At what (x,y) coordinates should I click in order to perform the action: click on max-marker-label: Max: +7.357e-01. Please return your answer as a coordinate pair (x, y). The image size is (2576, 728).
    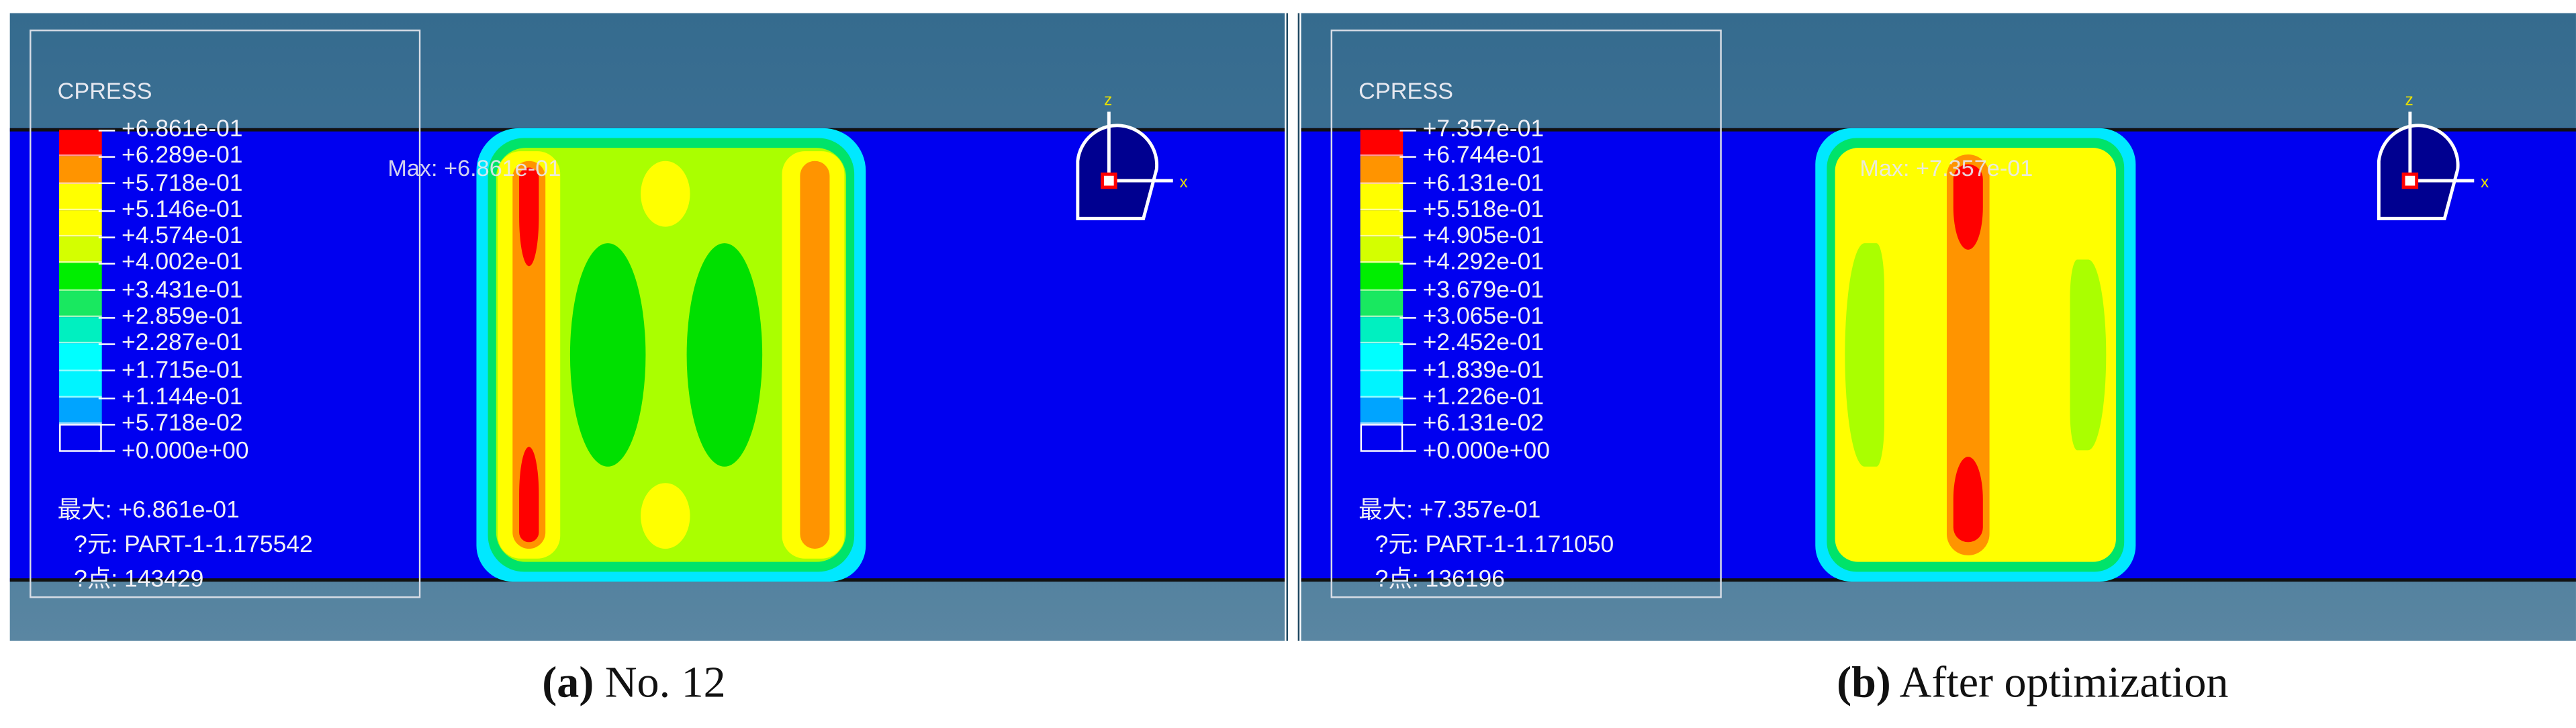
    Looking at the image, I should click on (1946, 167).